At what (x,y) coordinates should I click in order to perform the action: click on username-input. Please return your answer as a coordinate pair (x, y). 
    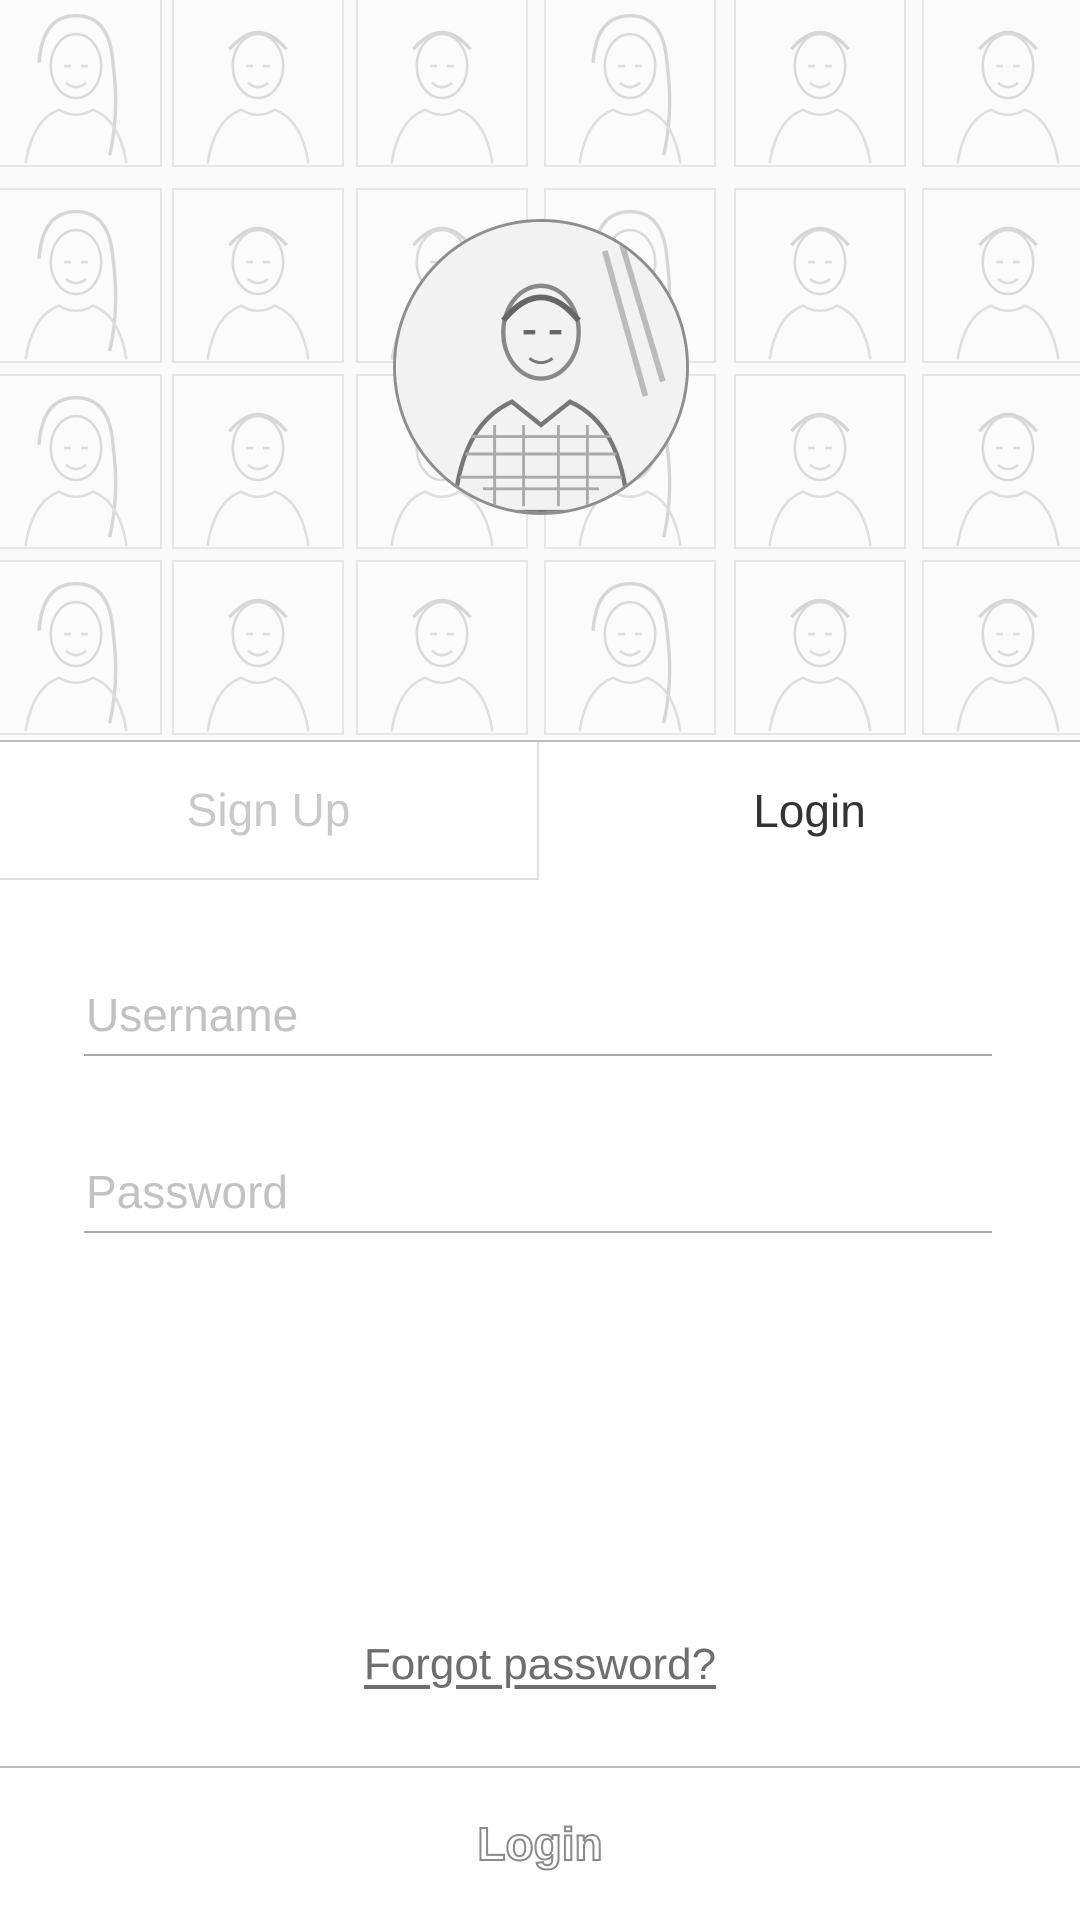
    Looking at the image, I should click on (538, 1015).